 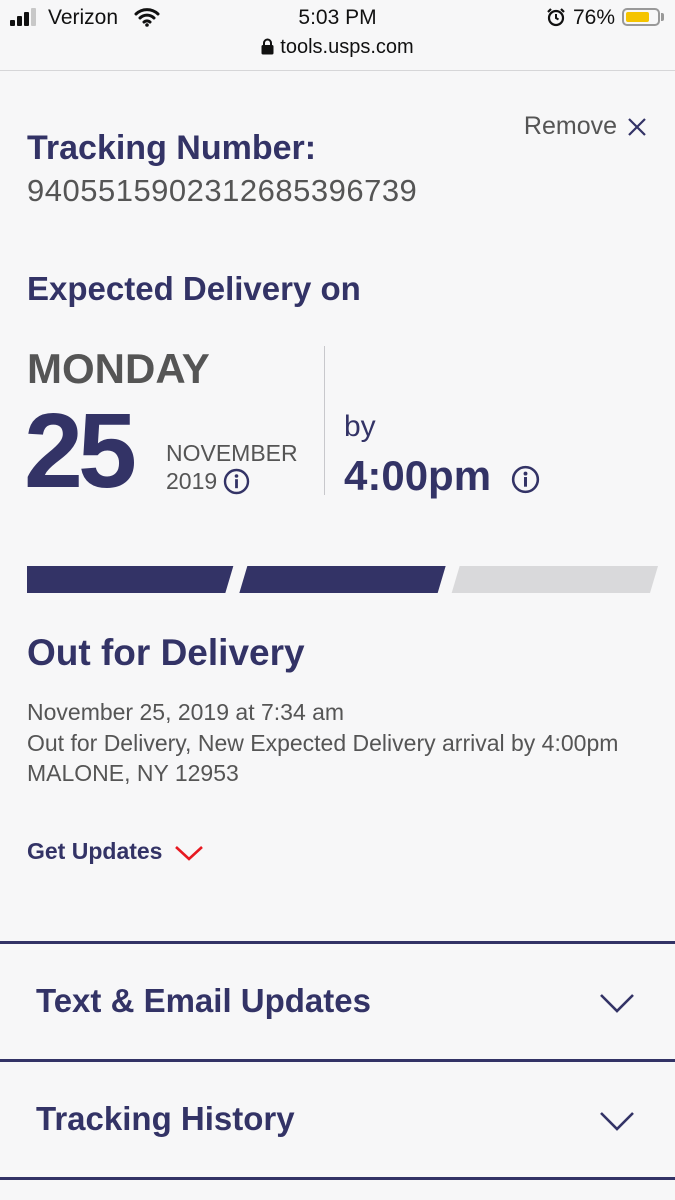 I want to click on tracking-number-label: Tracking Number:, so click(x=172, y=148).